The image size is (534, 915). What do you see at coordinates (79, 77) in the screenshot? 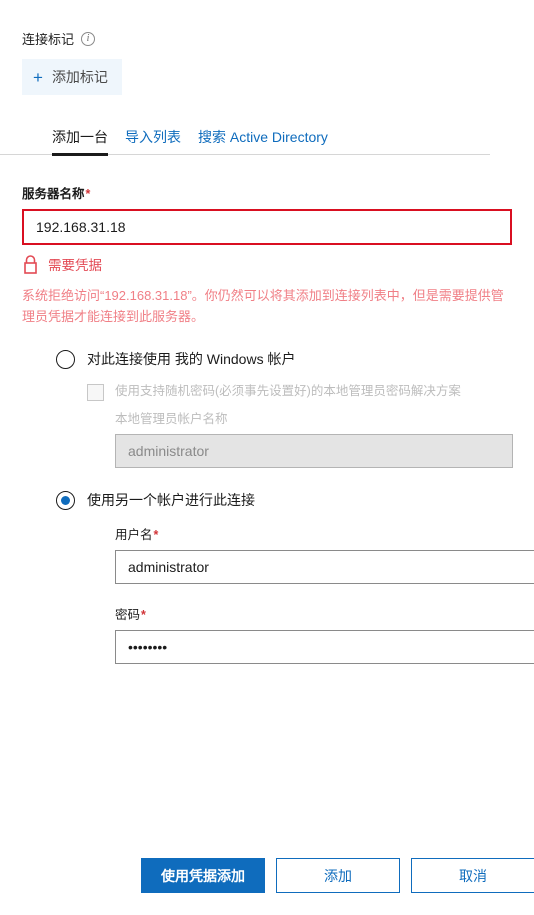
I see `add-tag-label: 添加标记` at bounding box center [79, 77].